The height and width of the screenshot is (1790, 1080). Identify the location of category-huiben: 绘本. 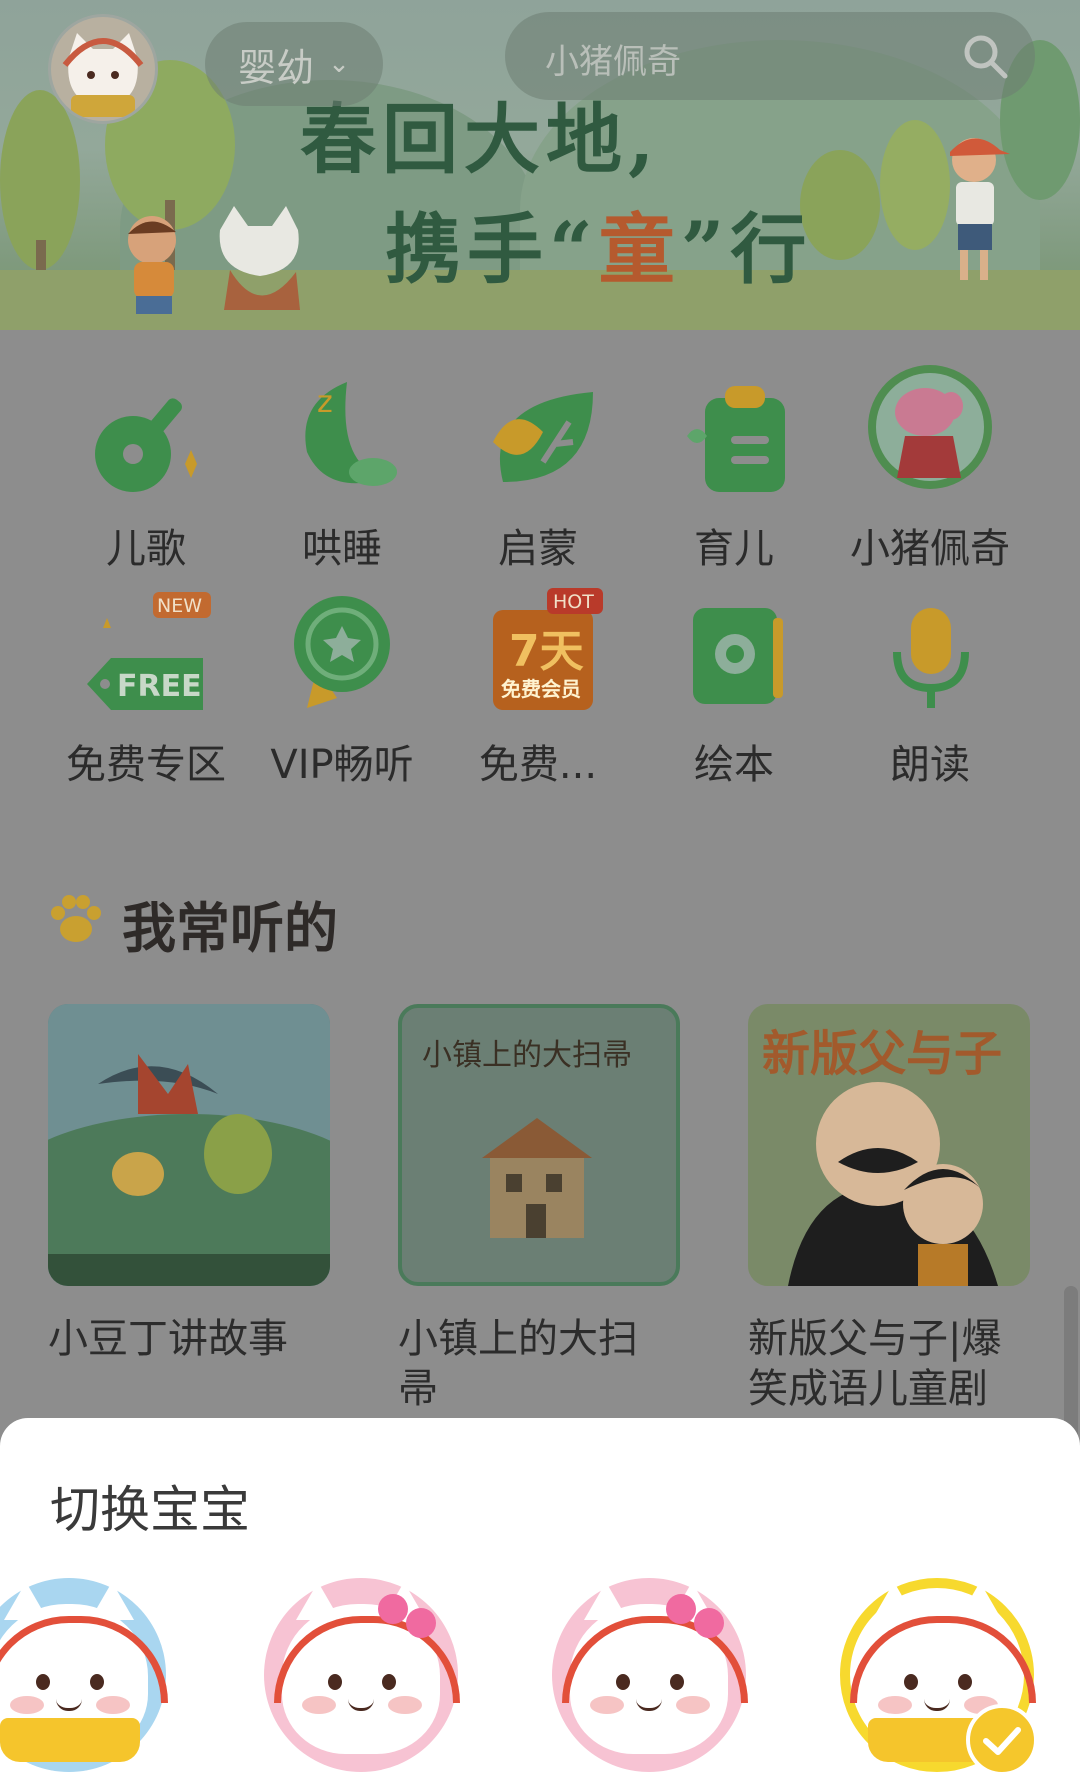
(734, 689).